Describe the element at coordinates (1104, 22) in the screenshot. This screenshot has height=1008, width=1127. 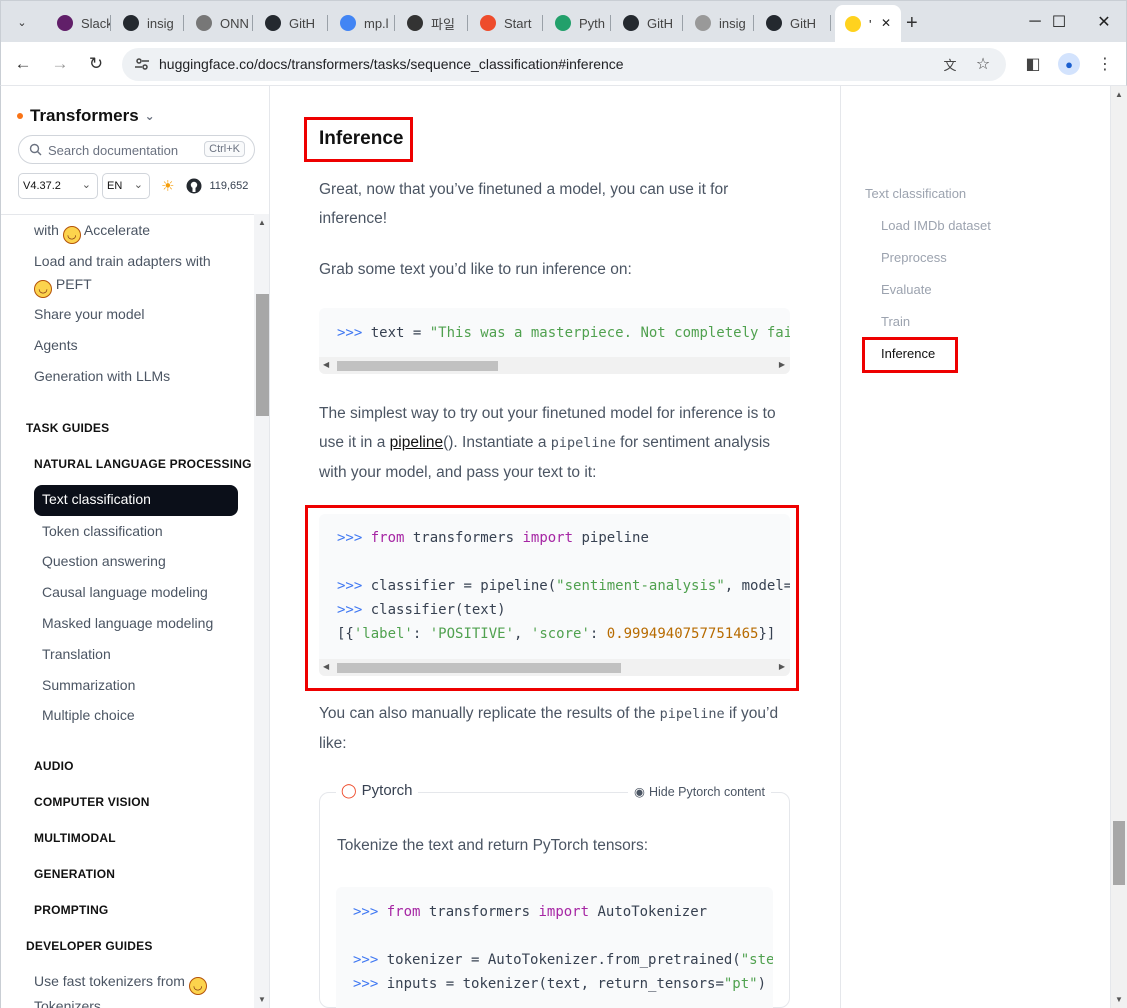
I see `close-window-button: ✕` at that location.